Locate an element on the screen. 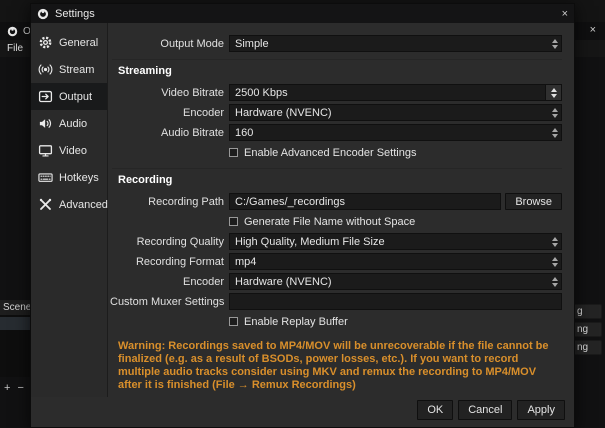 This screenshot has height=428, width=605. advanced-encoder-checkbox is located at coordinates (233, 152).